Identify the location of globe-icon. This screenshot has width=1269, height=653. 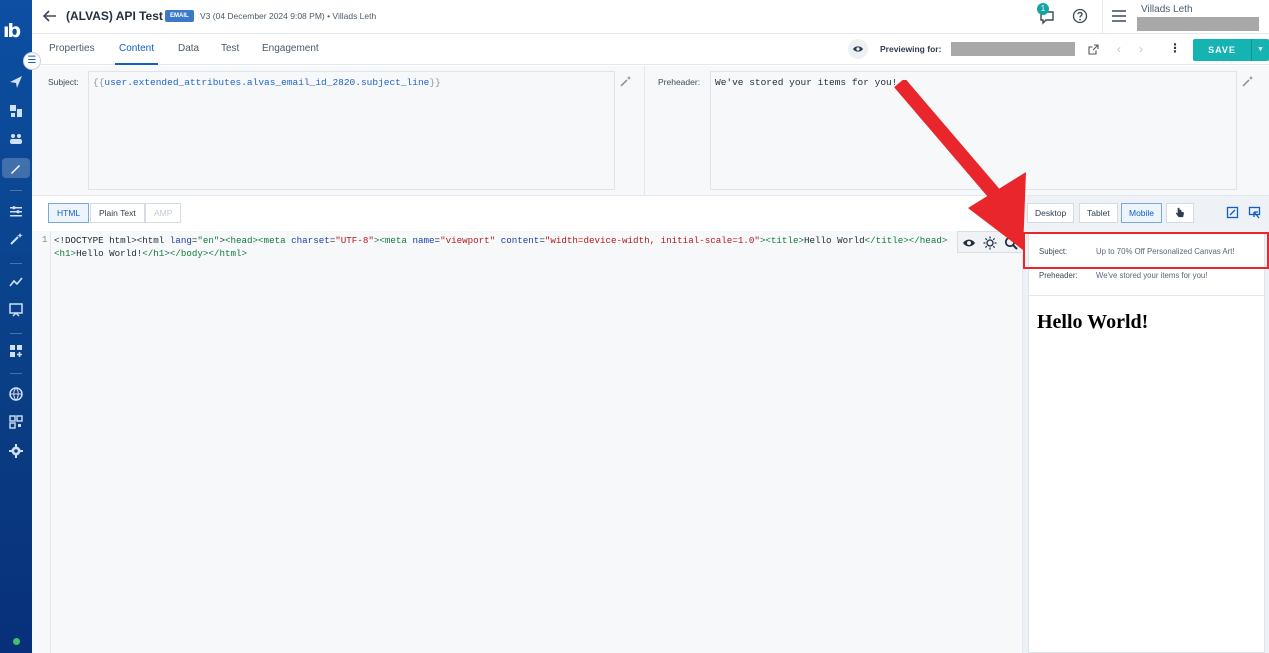
(16, 394).